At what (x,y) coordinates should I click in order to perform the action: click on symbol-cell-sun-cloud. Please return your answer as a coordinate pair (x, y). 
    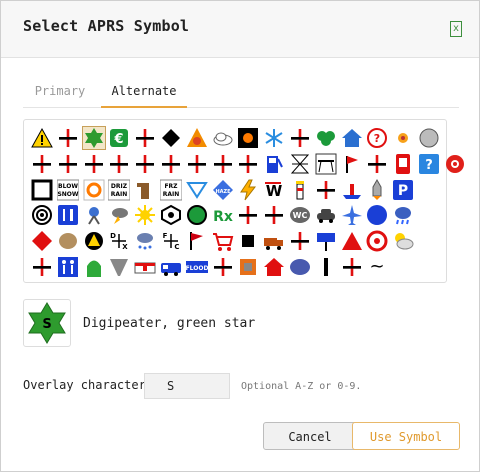
    Looking at the image, I should click on (403, 241).